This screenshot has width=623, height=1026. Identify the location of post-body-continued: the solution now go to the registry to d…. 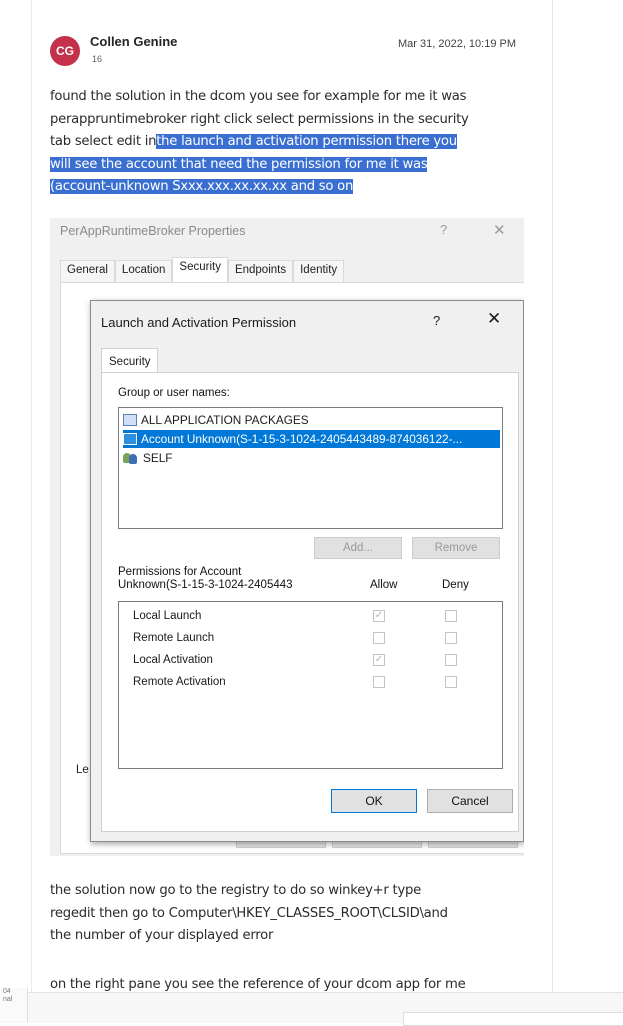
(290, 914).